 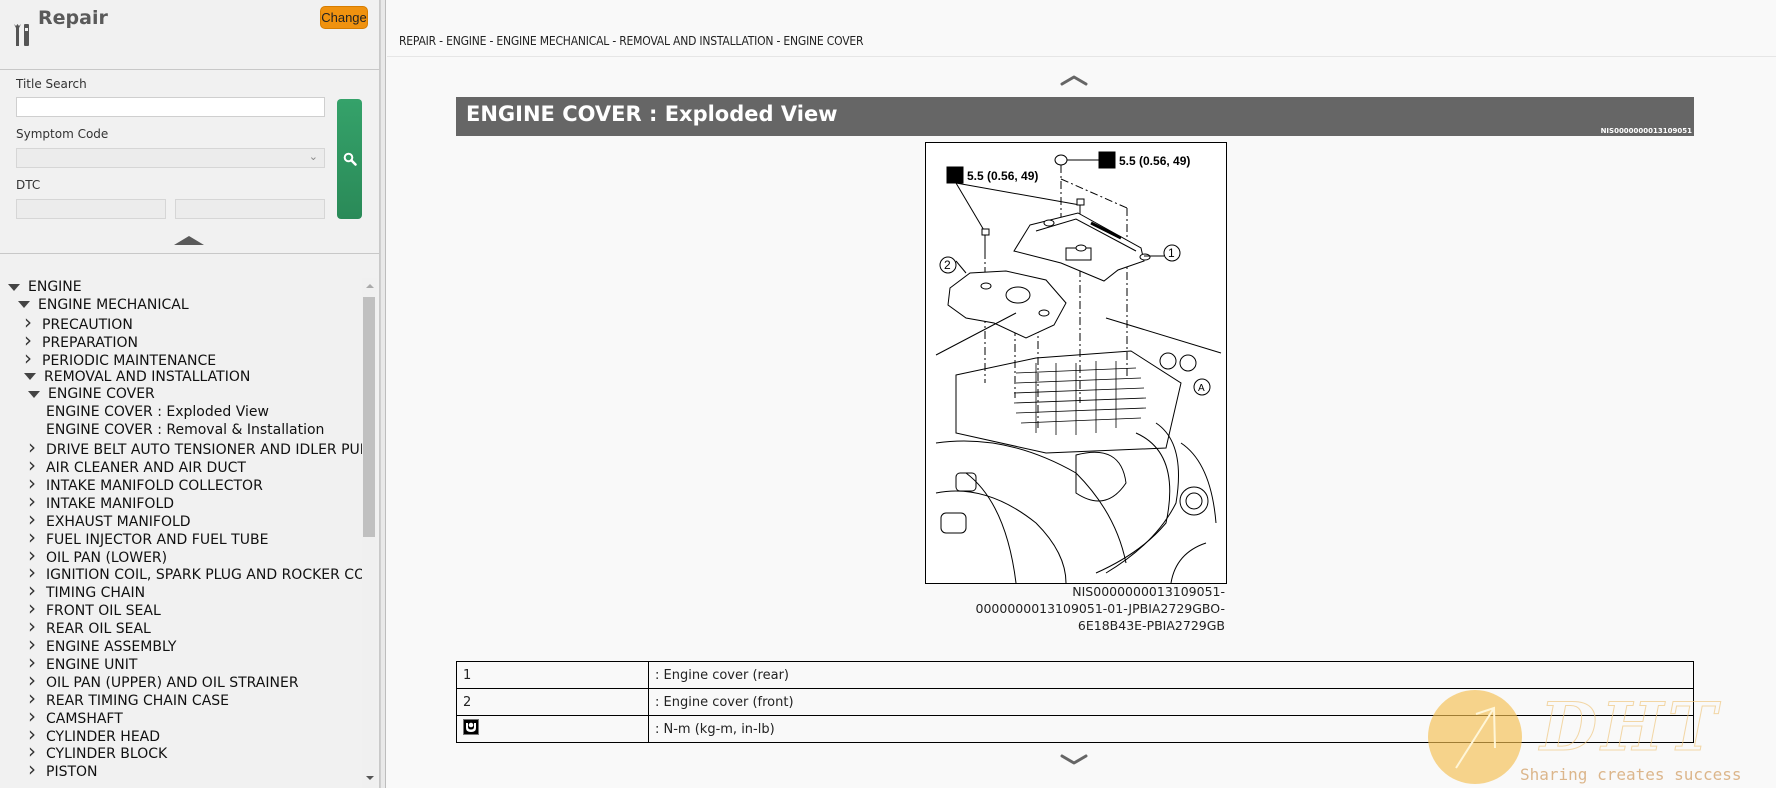 I want to click on tree-item: › ENGINE UNIT, so click(x=83, y=662).